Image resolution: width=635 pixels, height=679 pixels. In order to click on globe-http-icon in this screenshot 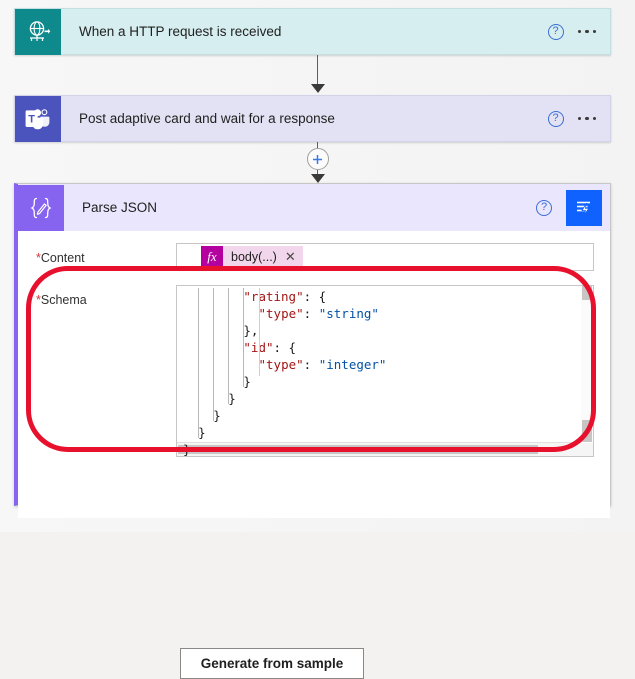, I will do `click(38, 31)`.